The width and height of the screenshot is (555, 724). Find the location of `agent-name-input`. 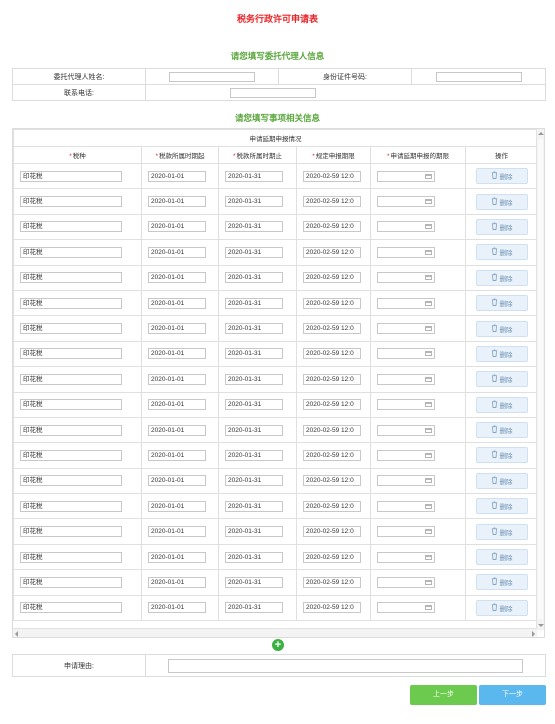

agent-name-input is located at coordinates (212, 76).